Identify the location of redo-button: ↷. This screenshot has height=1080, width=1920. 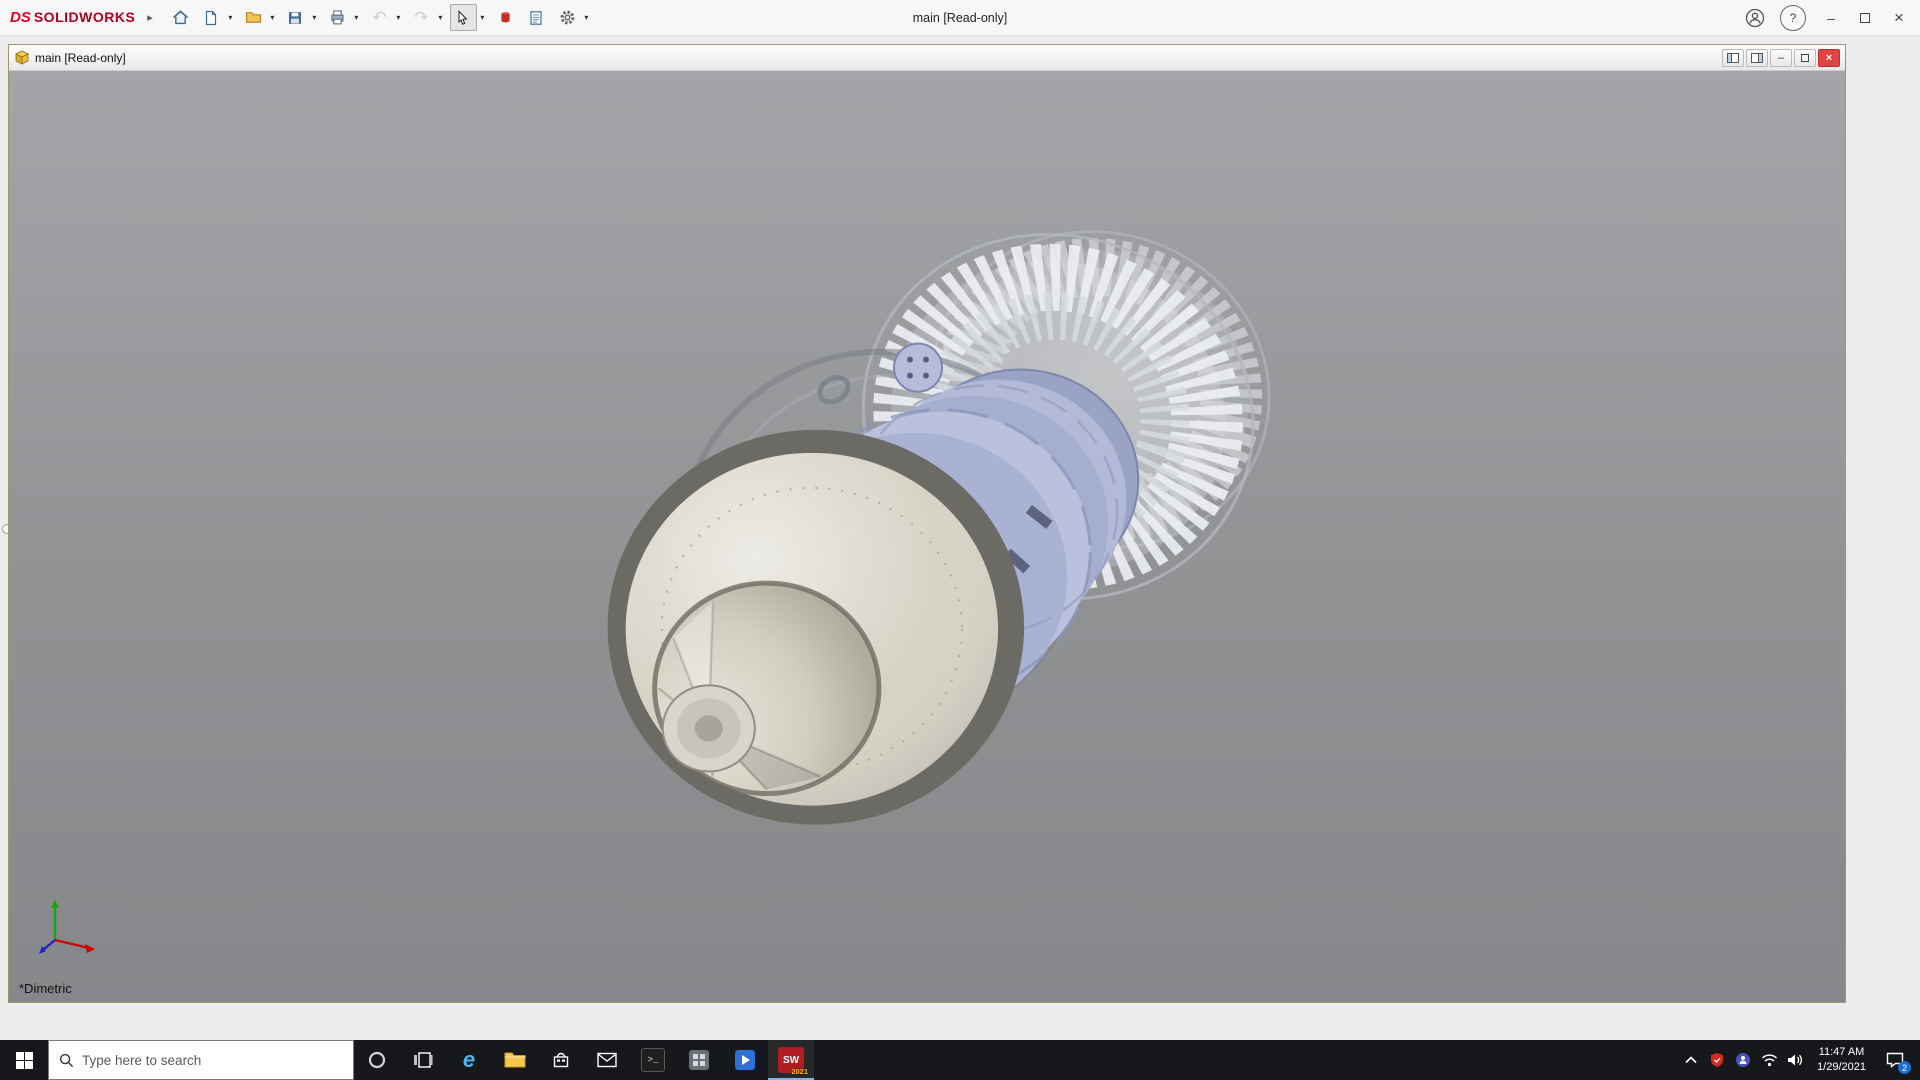
(421, 17).